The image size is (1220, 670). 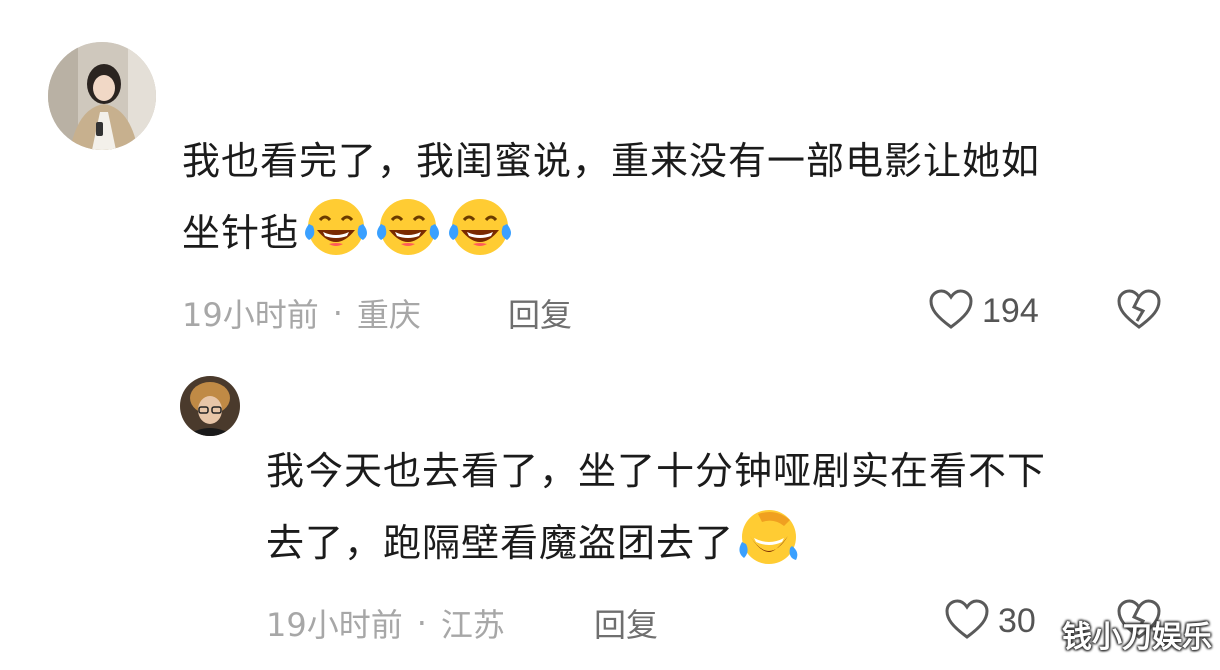 I want to click on comment-line: 去了，跑隔壁看魔盗团去了, so click(x=500, y=543).